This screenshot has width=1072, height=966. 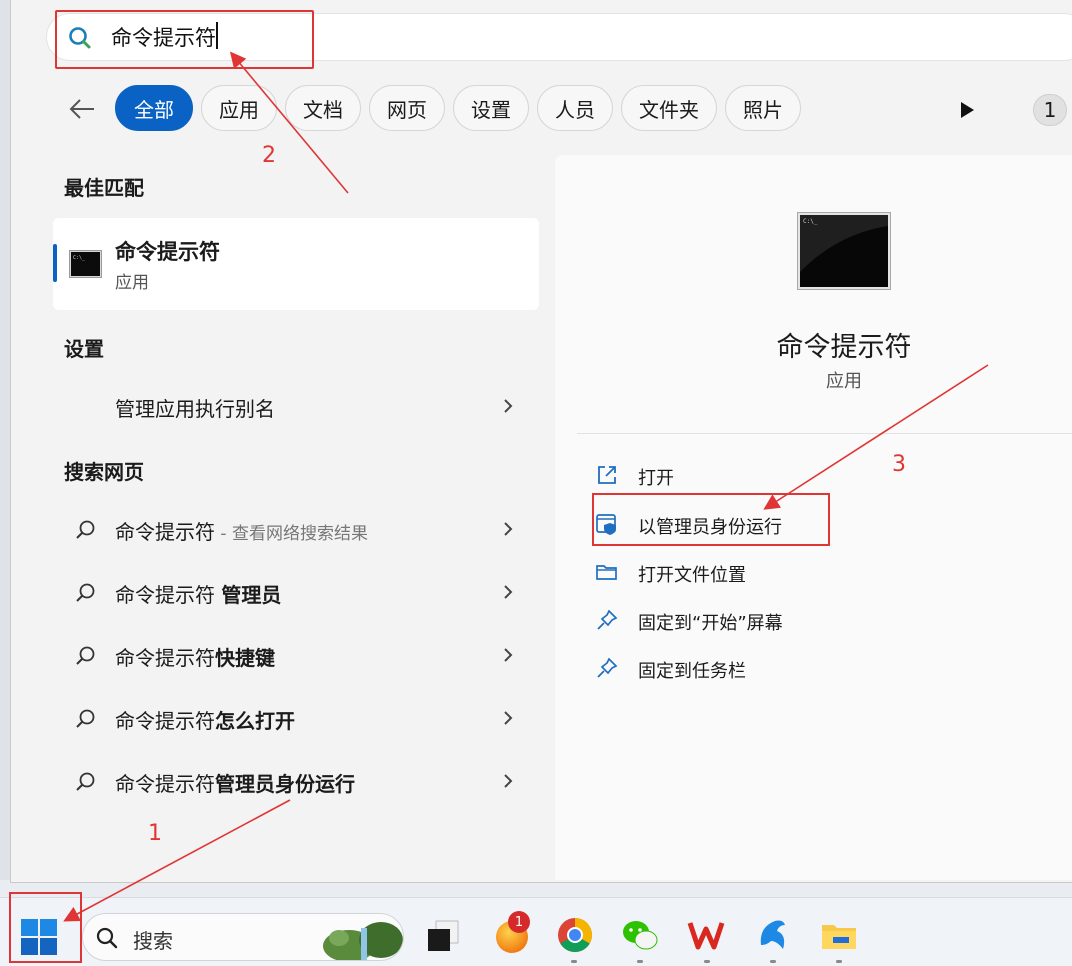 What do you see at coordinates (155, 833) in the screenshot?
I see `annotation-number-1: 1` at bounding box center [155, 833].